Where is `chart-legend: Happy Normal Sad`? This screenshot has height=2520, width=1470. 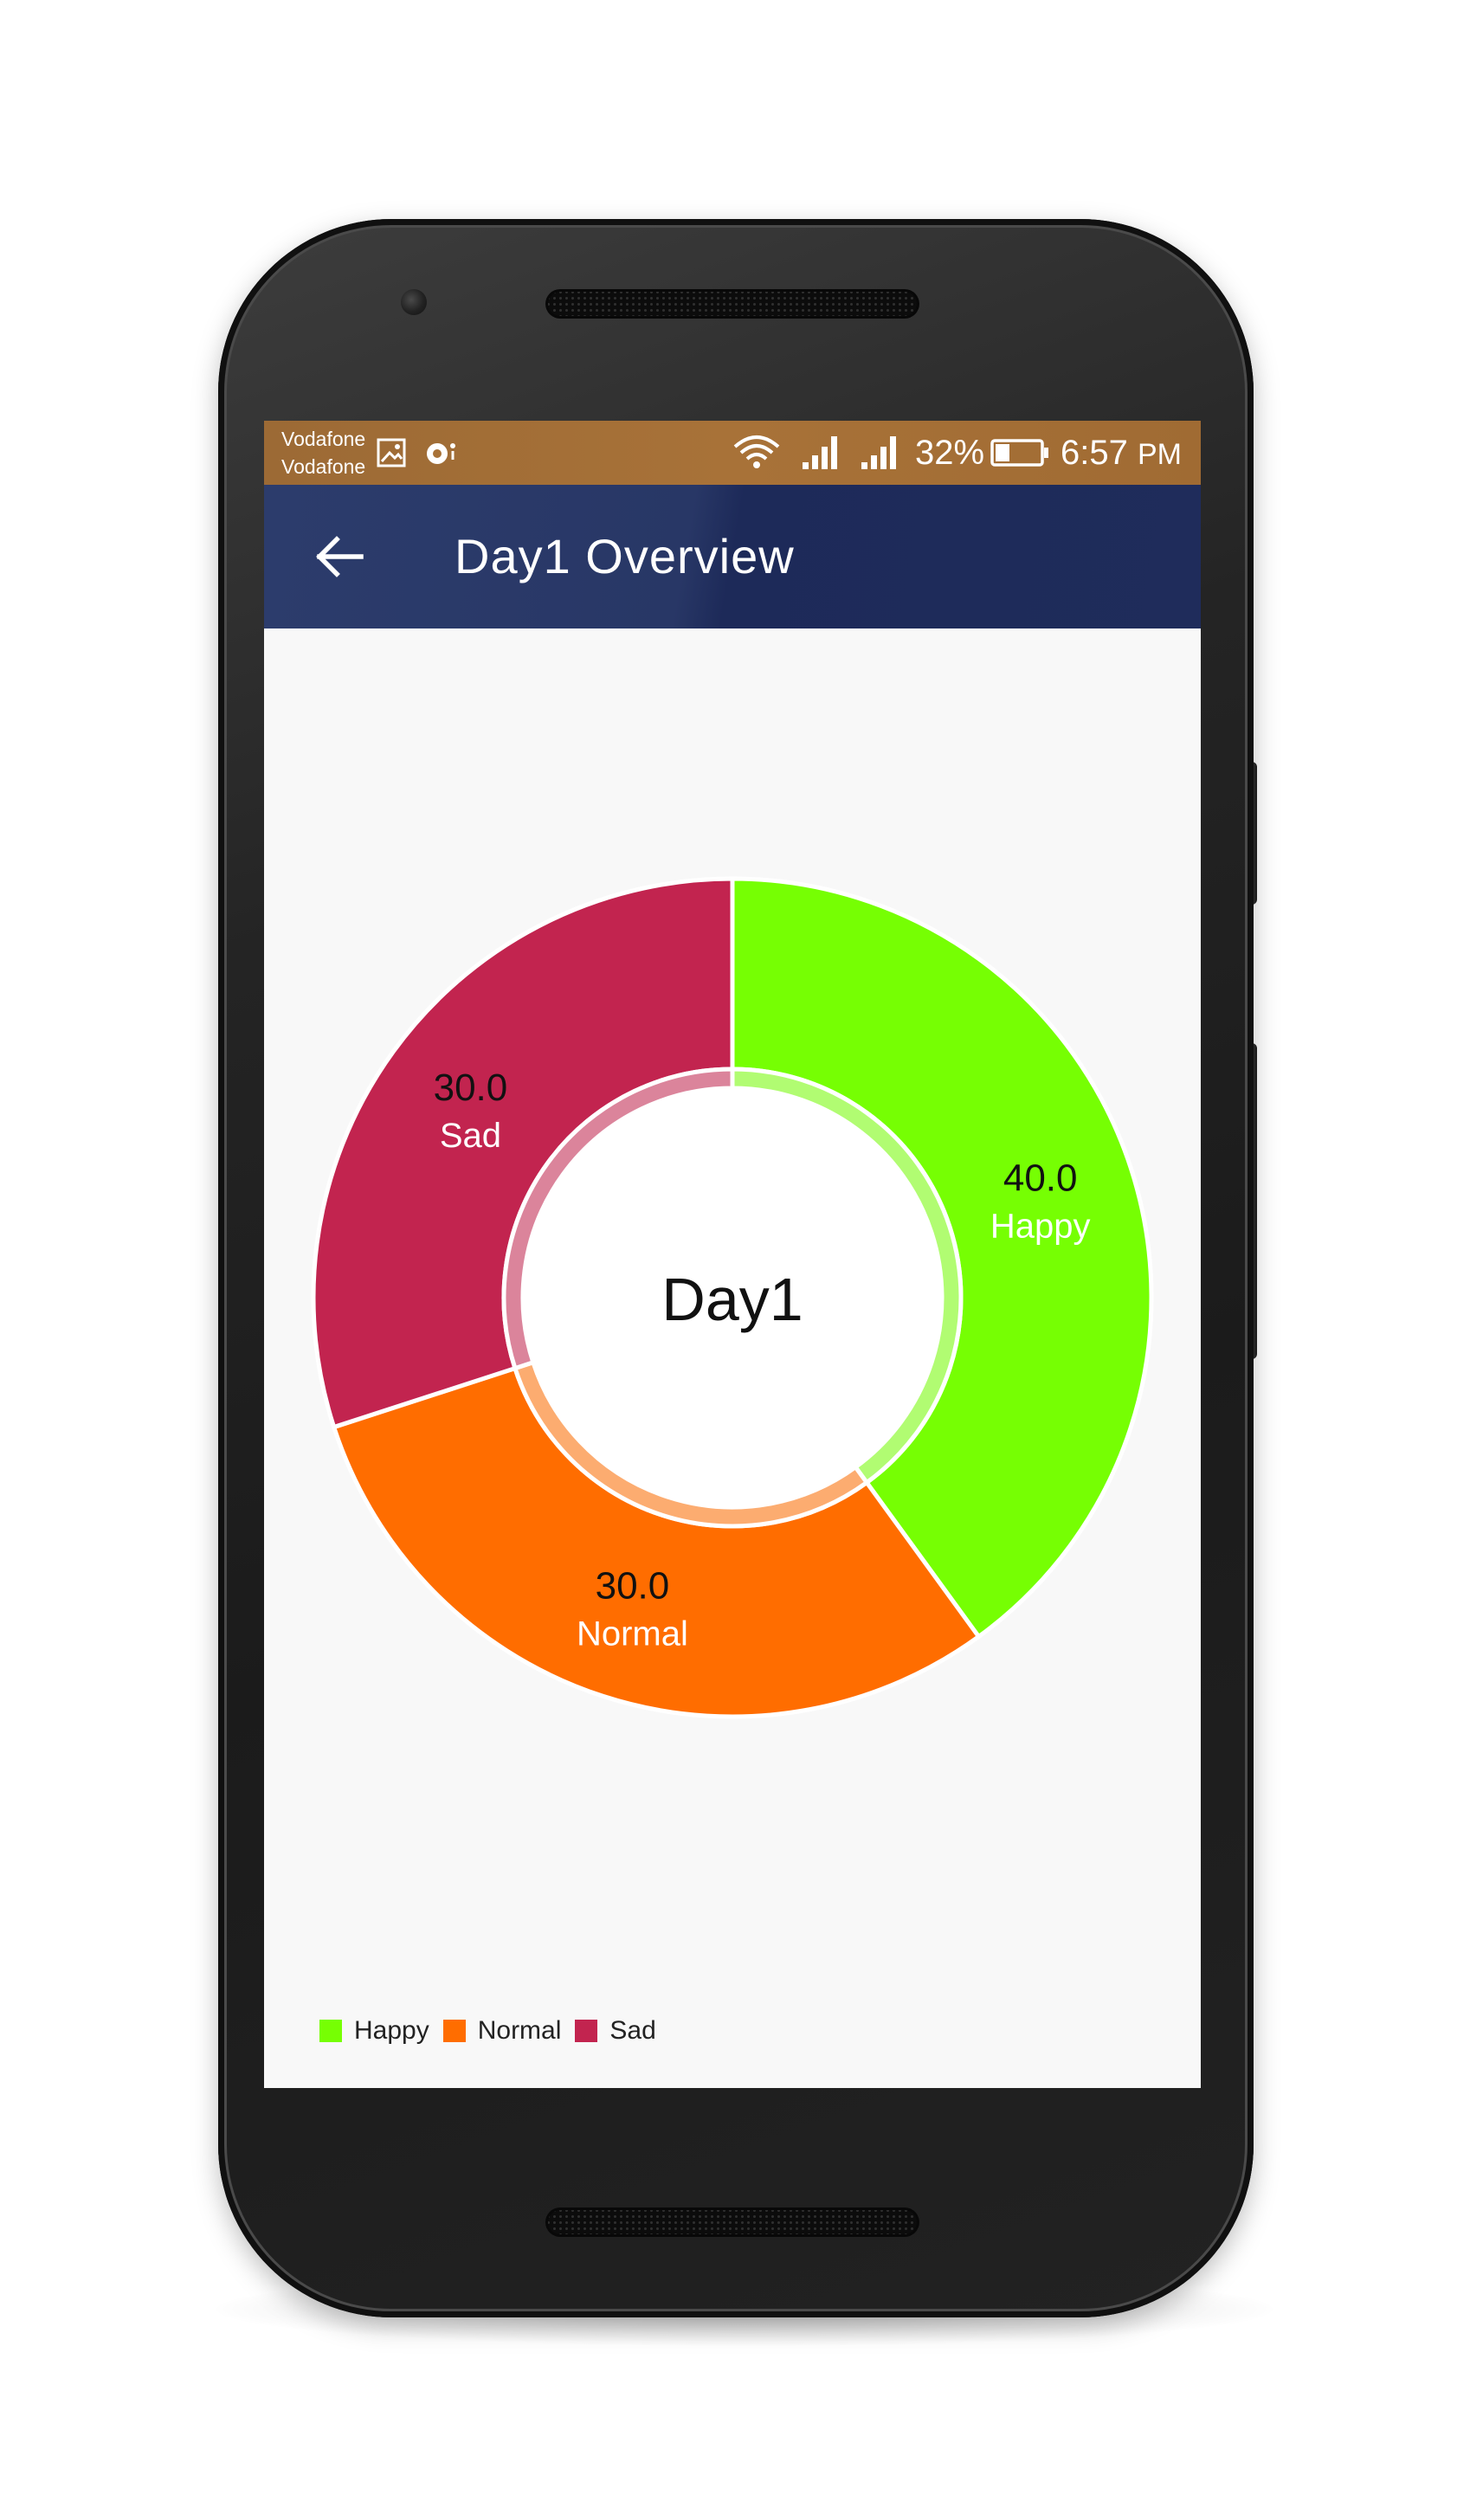
chart-legend: Happy Normal Sad is located at coordinates (495, 2031).